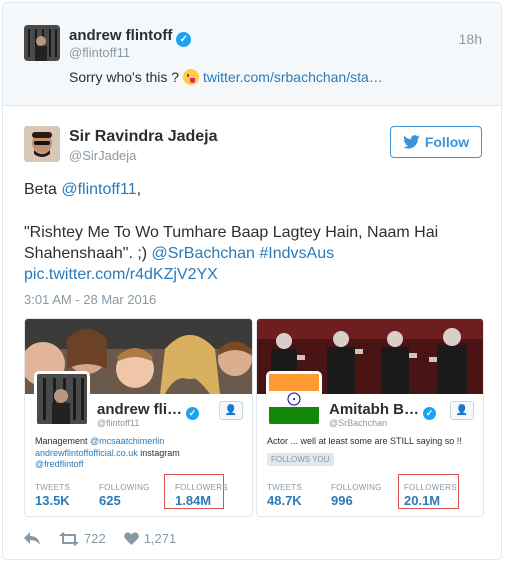 The height and width of the screenshot is (565, 505). Describe the element at coordinates (342, 500) in the screenshot. I see `stat-value: 996` at that location.